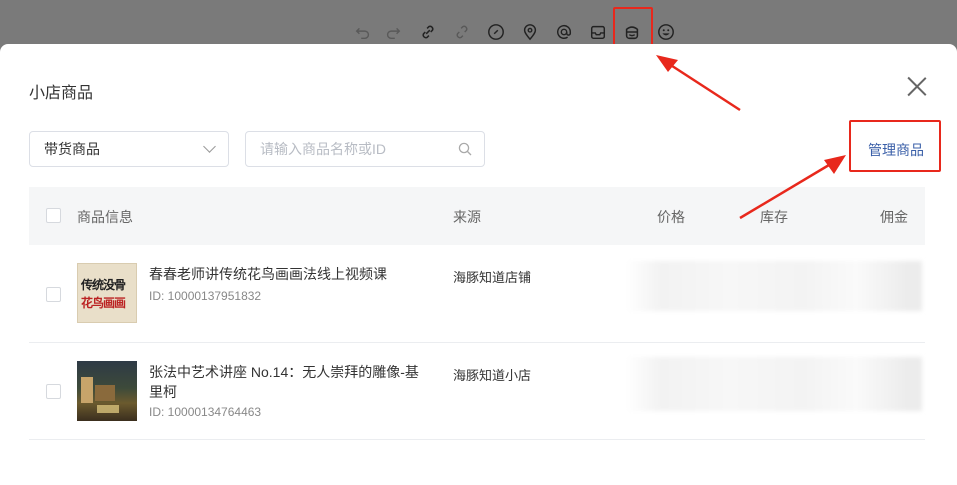 The height and width of the screenshot is (485, 957). I want to click on product-type-selected: 带货商品, so click(72, 149).